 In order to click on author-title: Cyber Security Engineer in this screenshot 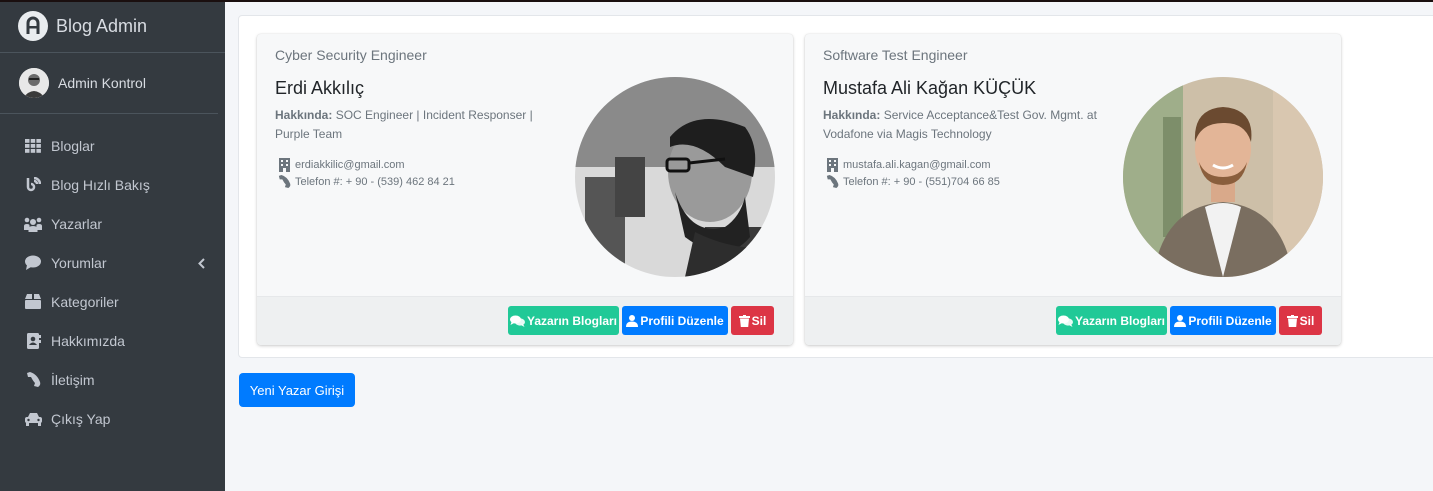, I will do `click(351, 55)`.